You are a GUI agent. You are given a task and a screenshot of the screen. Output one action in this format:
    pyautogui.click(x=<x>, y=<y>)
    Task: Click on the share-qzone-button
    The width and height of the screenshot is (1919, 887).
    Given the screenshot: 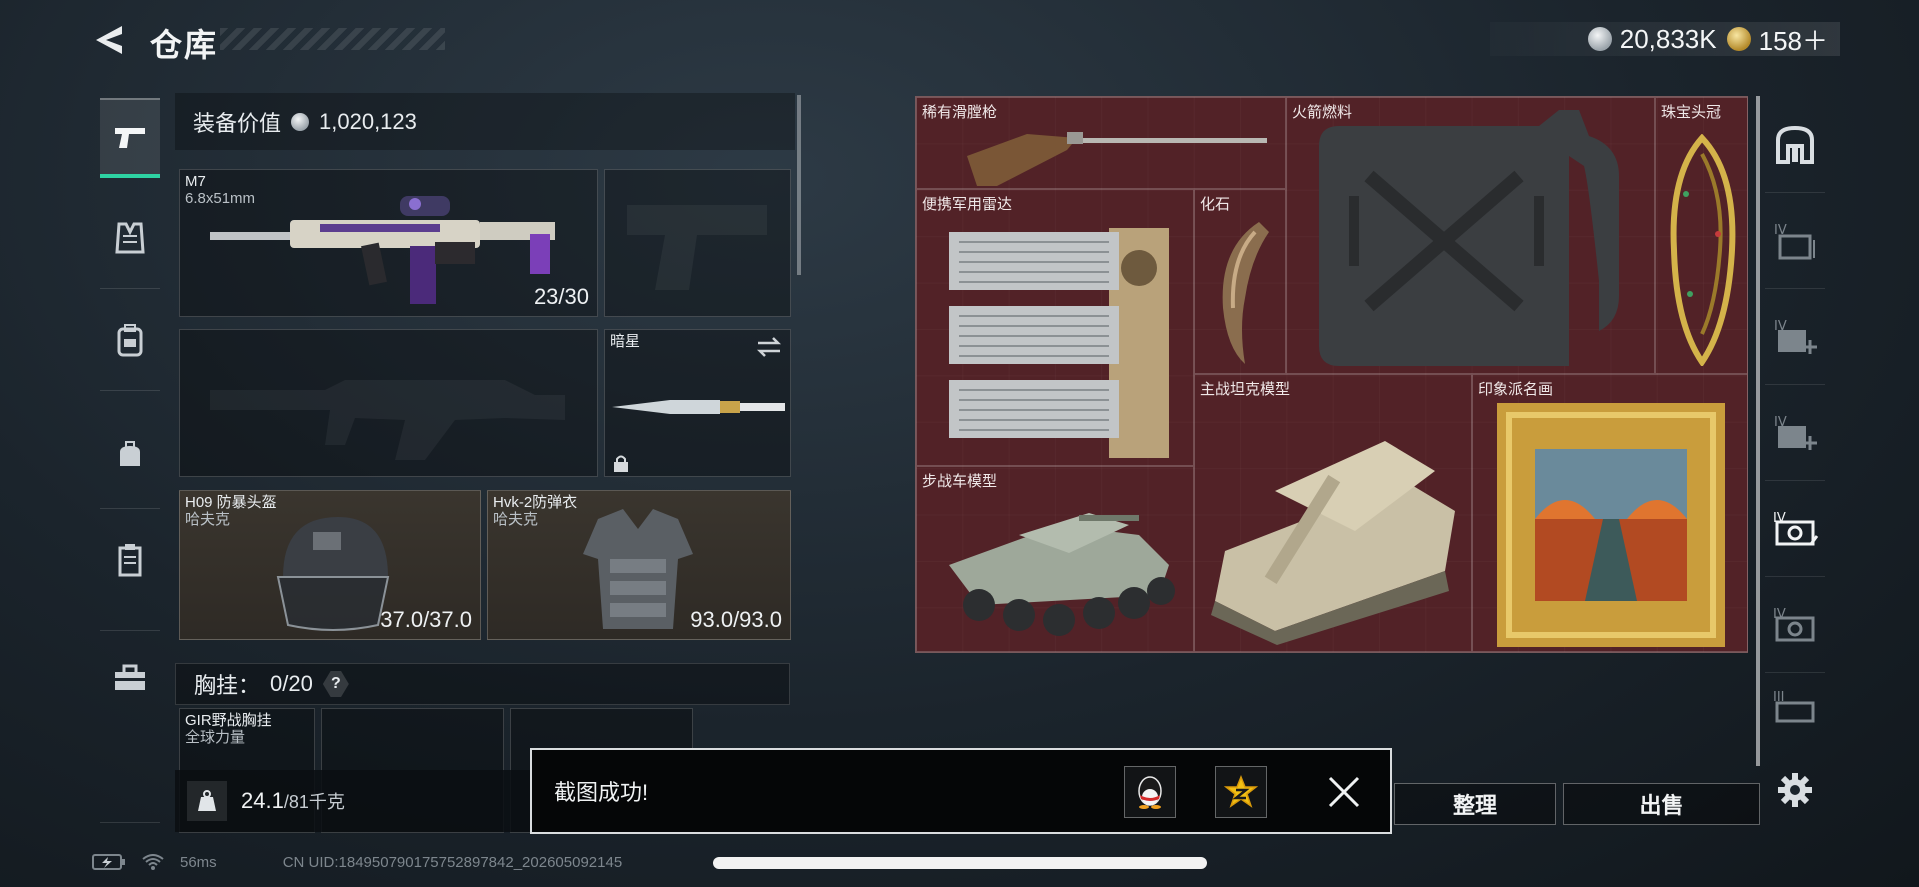 What is the action you would take?
    pyautogui.click(x=1241, y=792)
    